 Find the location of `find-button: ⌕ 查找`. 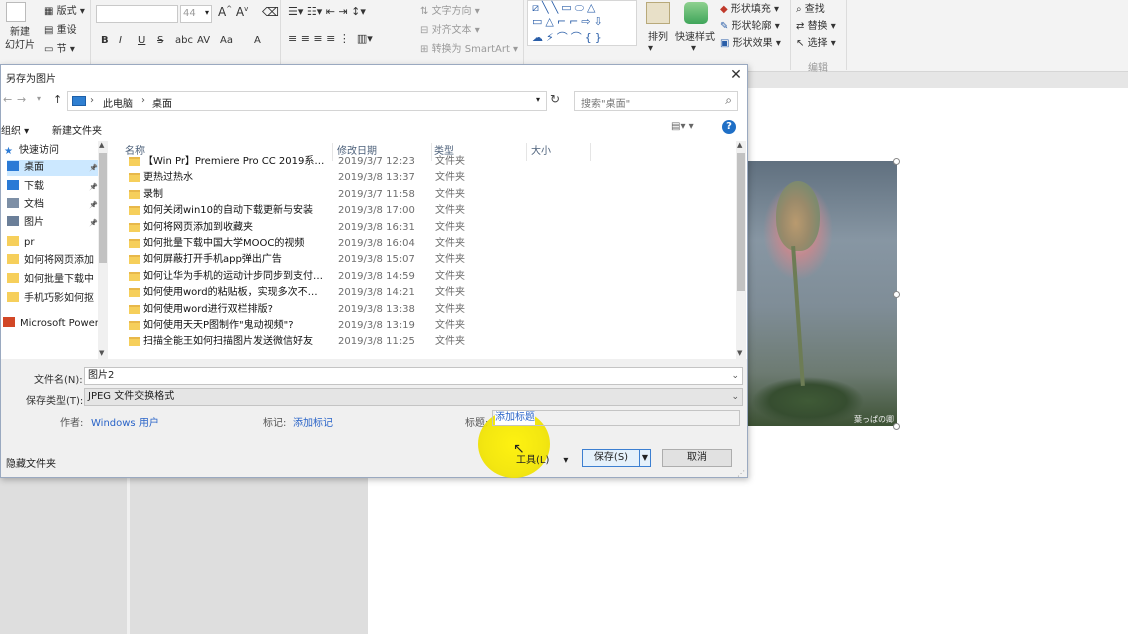

find-button: ⌕ 查找 is located at coordinates (810, 7).